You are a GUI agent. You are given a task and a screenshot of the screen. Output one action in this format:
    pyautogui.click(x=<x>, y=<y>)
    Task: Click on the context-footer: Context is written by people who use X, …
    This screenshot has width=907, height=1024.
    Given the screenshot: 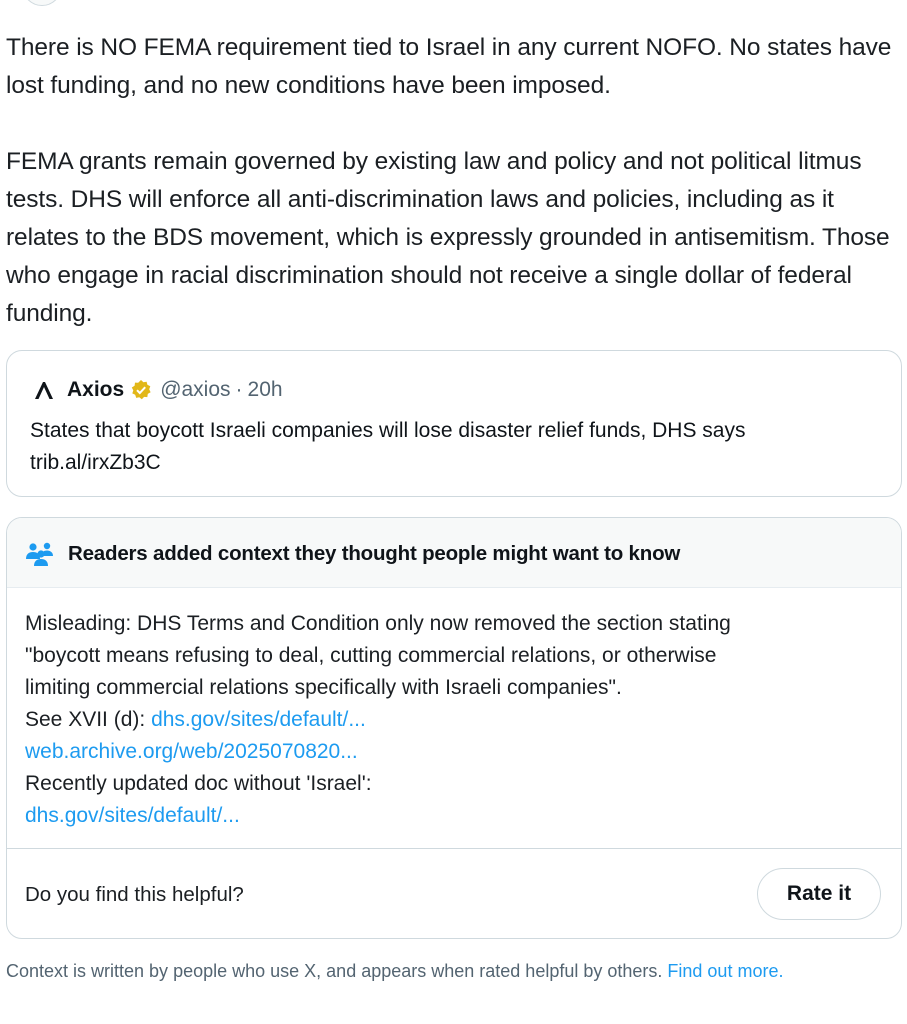 What is the action you would take?
    pyautogui.click(x=446, y=971)
    